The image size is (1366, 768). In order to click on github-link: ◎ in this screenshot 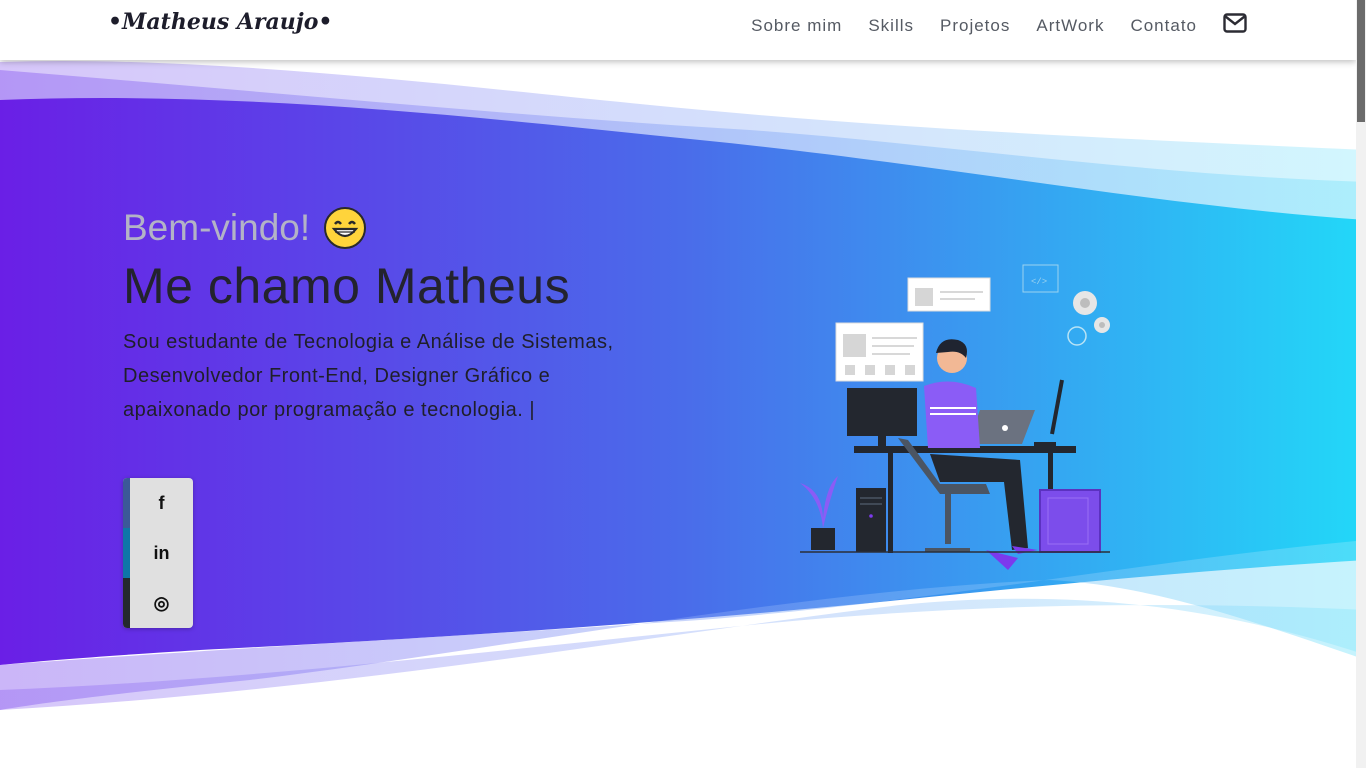, I will do `click(158, 603)`.